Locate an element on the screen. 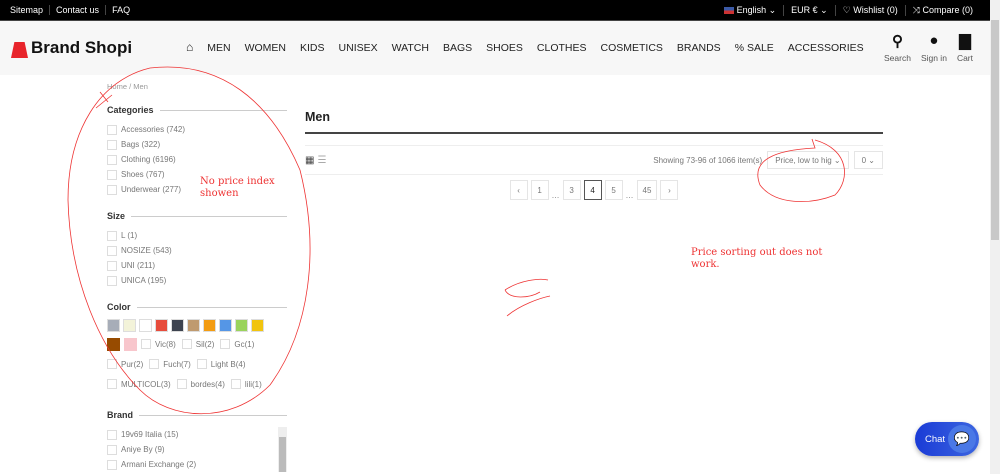  annotation-no-price-index: No price index showen is located at coordinates (237, 187).